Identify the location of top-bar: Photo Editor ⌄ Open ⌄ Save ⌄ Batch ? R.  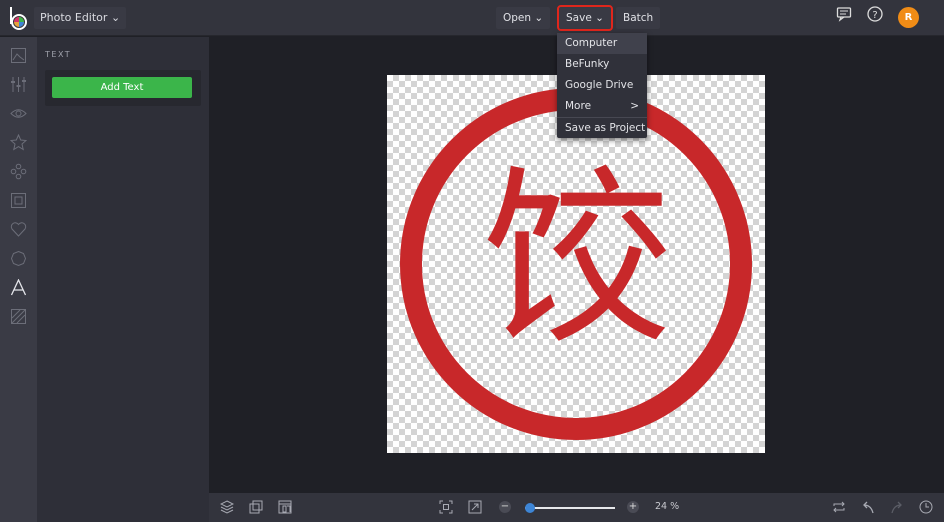
(472, 18).